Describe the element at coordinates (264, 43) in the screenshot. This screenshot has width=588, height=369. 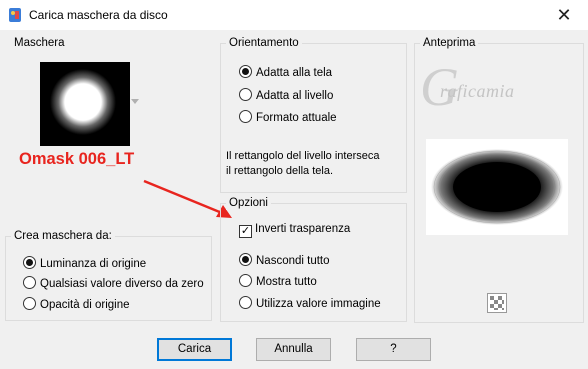
I see `orientamento-label: Orientamento` at that location.